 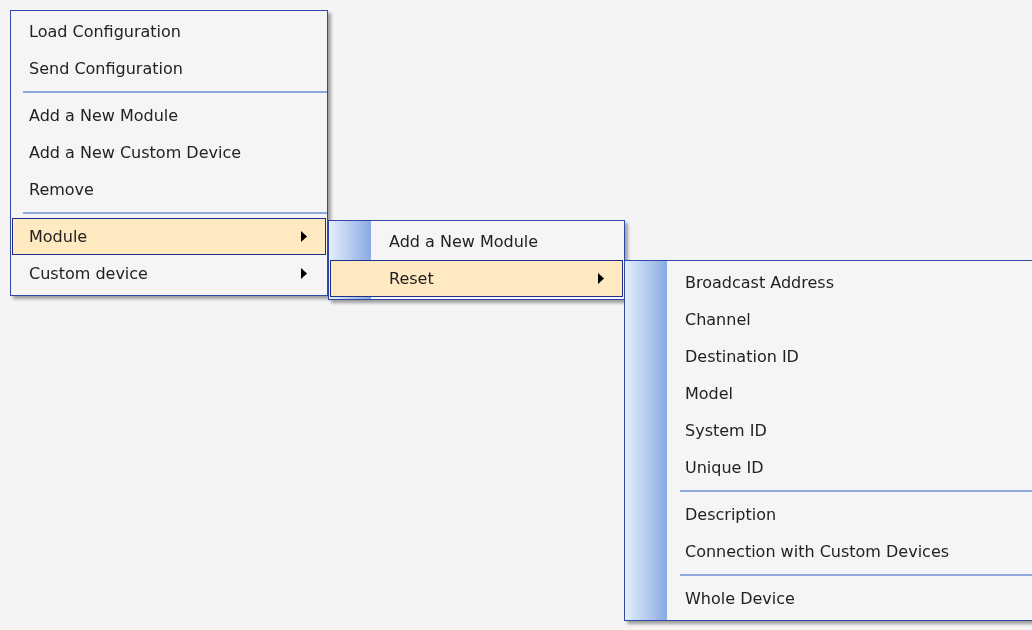 What do you see at coordinates (829, 393) in the screenshot?
I see `menu-item: Model` at bounding box center [829, 393].